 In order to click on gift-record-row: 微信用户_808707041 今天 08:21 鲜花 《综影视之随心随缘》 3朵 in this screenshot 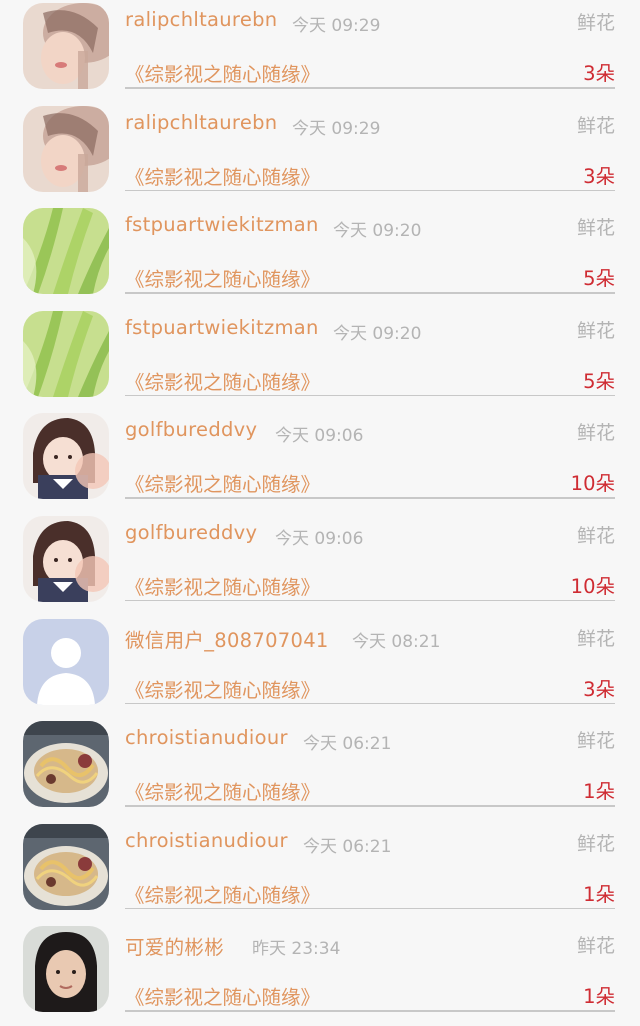, I will do `click(320, 667)`.